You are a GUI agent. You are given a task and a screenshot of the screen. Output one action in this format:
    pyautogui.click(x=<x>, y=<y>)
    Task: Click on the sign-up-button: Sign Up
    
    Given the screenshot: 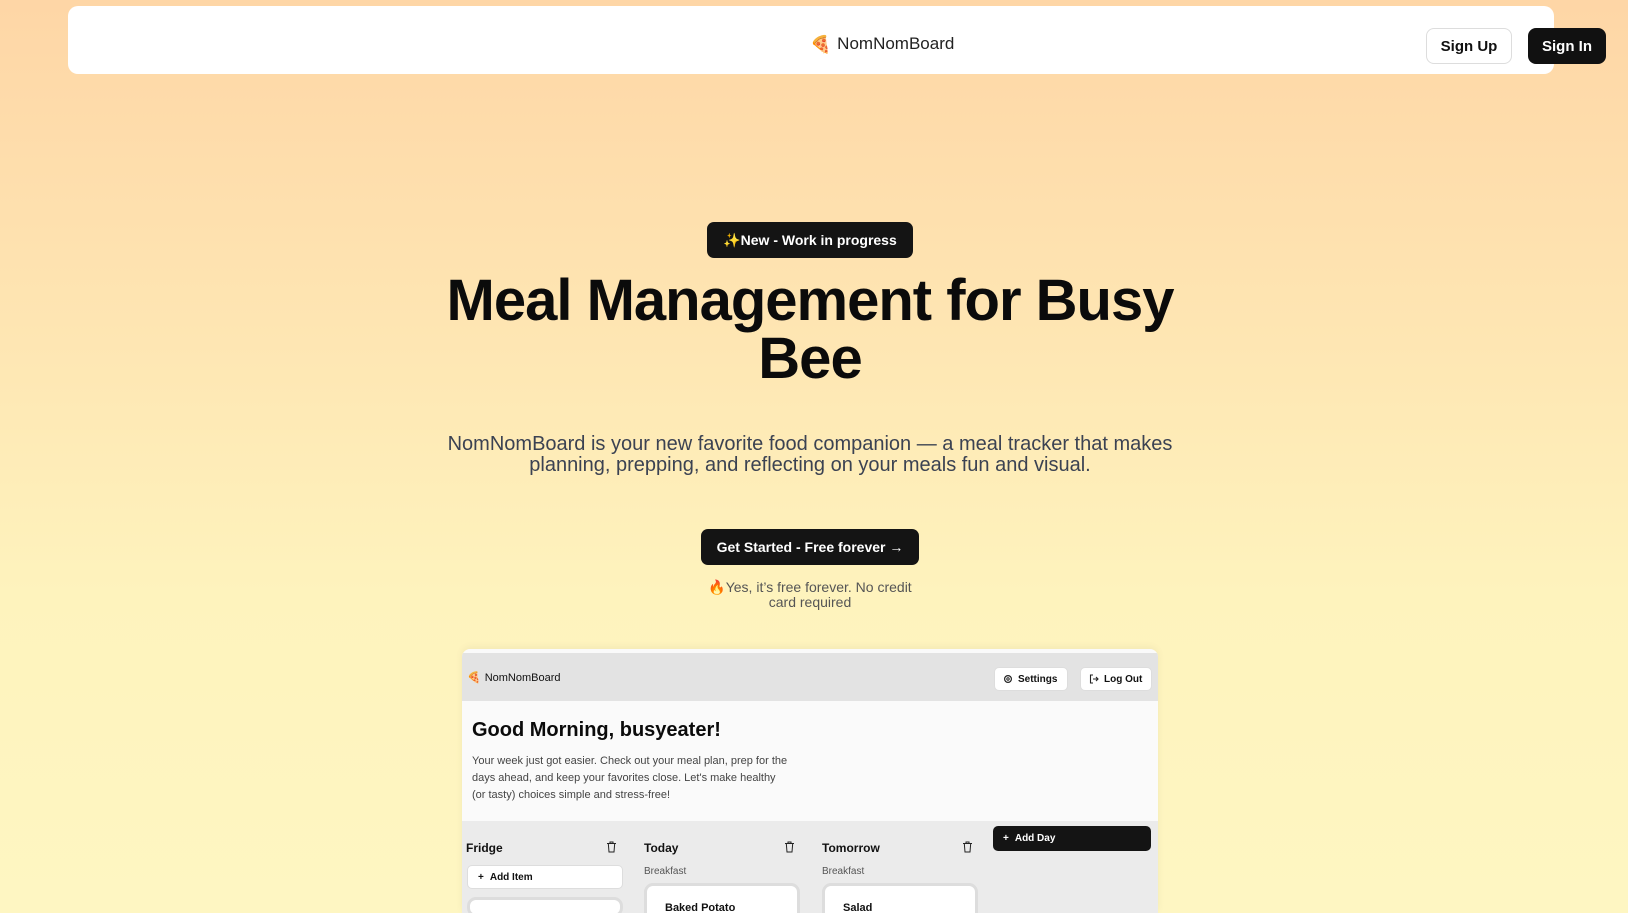 What is the action you would take?
    pyautogui.click(x=1469, y=46)
    